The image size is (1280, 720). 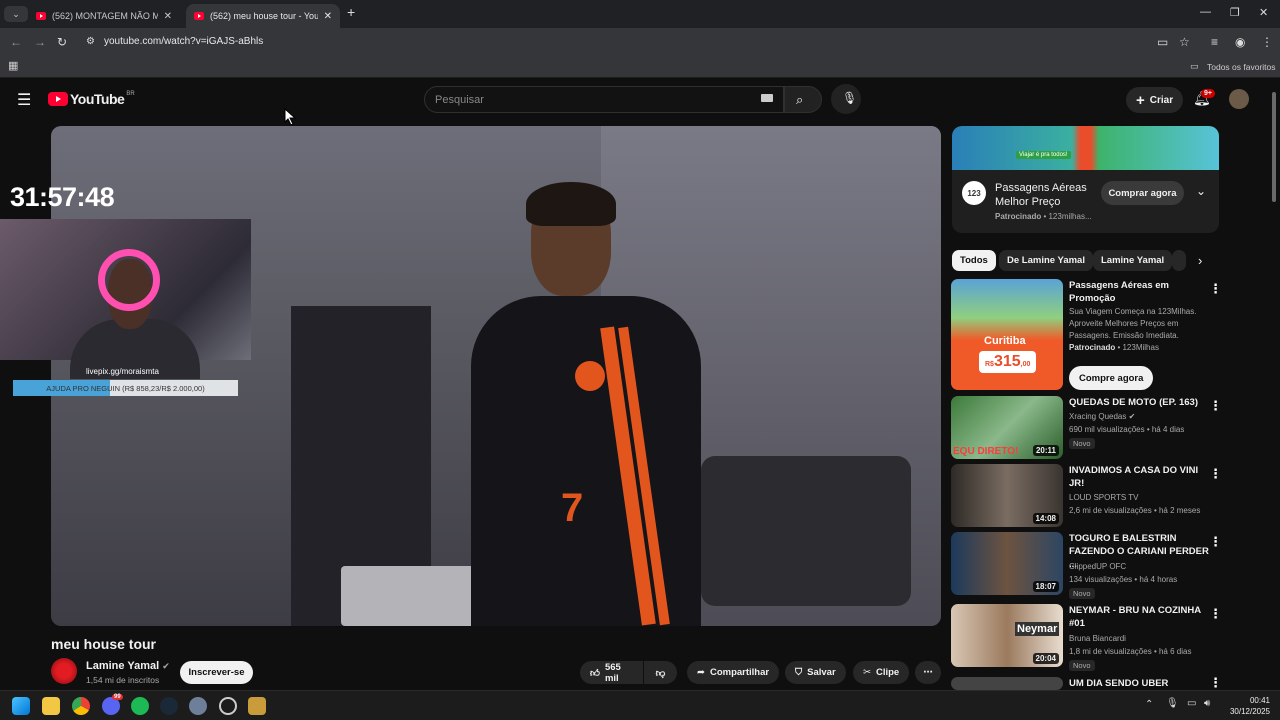 I want to click on rec-title: Passagens Aéreas em Promoção, so click(x=1119, y=292).